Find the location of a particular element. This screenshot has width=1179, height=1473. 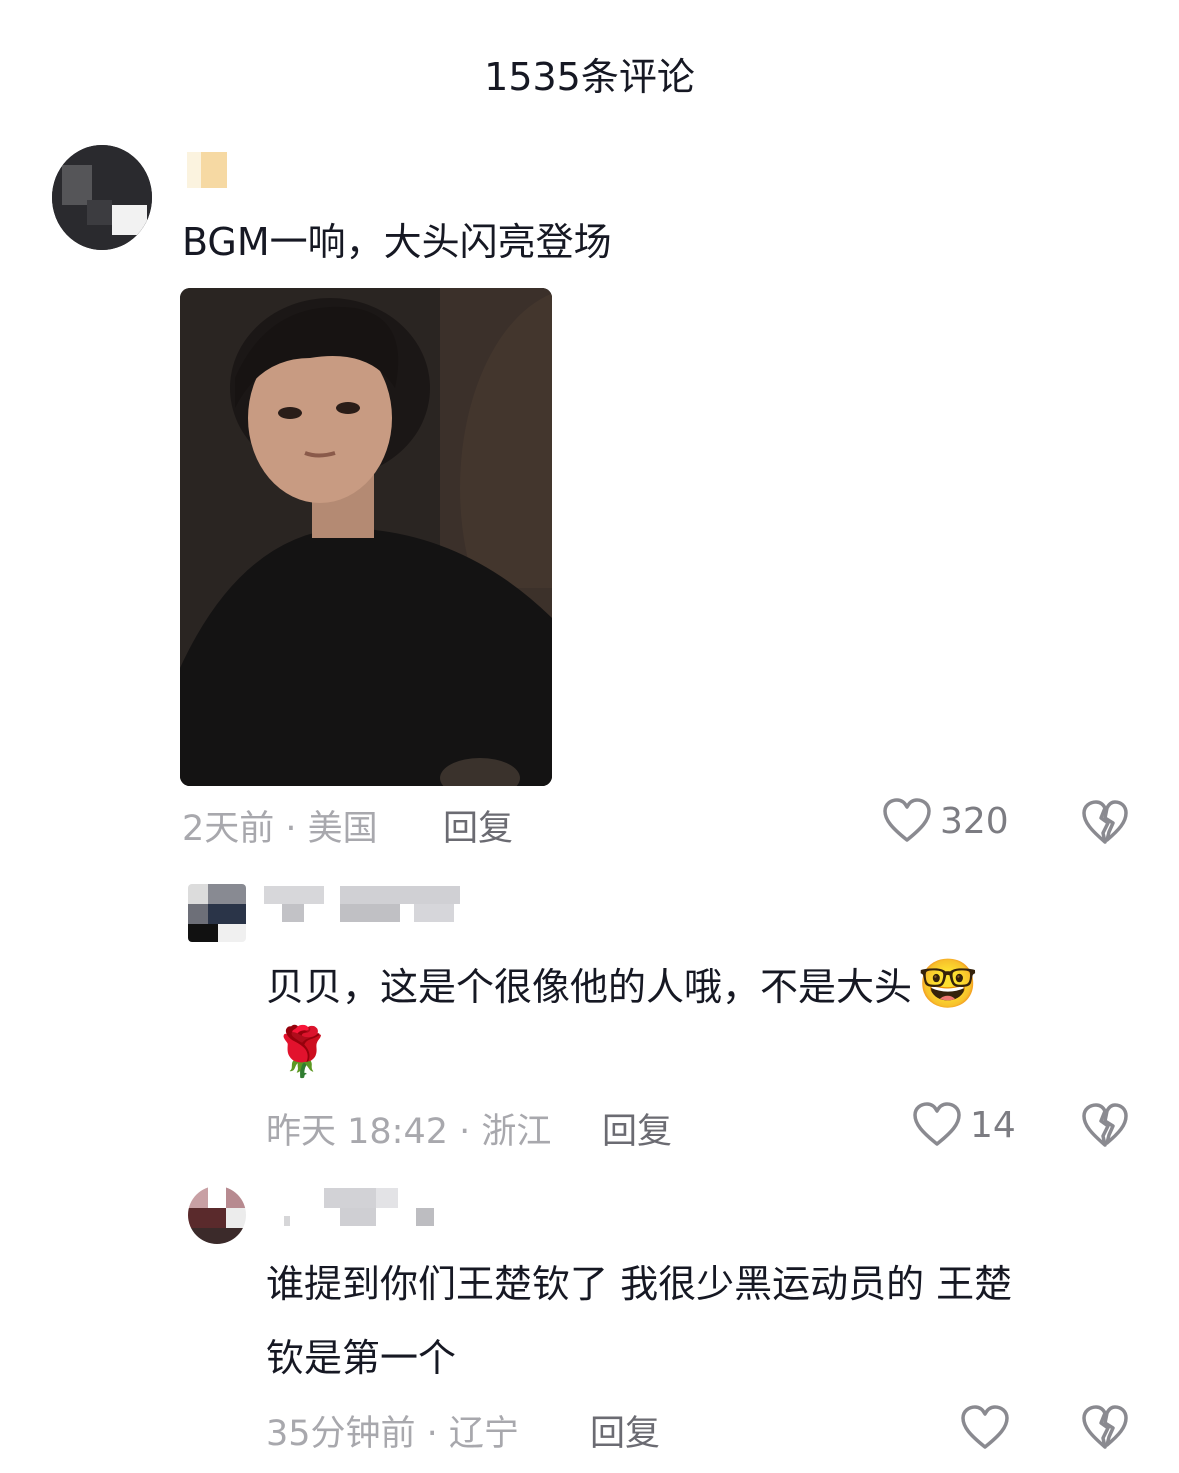

comment-meta: 昨天 18:42 · 浙江 is located at coordinates (409, 1132).